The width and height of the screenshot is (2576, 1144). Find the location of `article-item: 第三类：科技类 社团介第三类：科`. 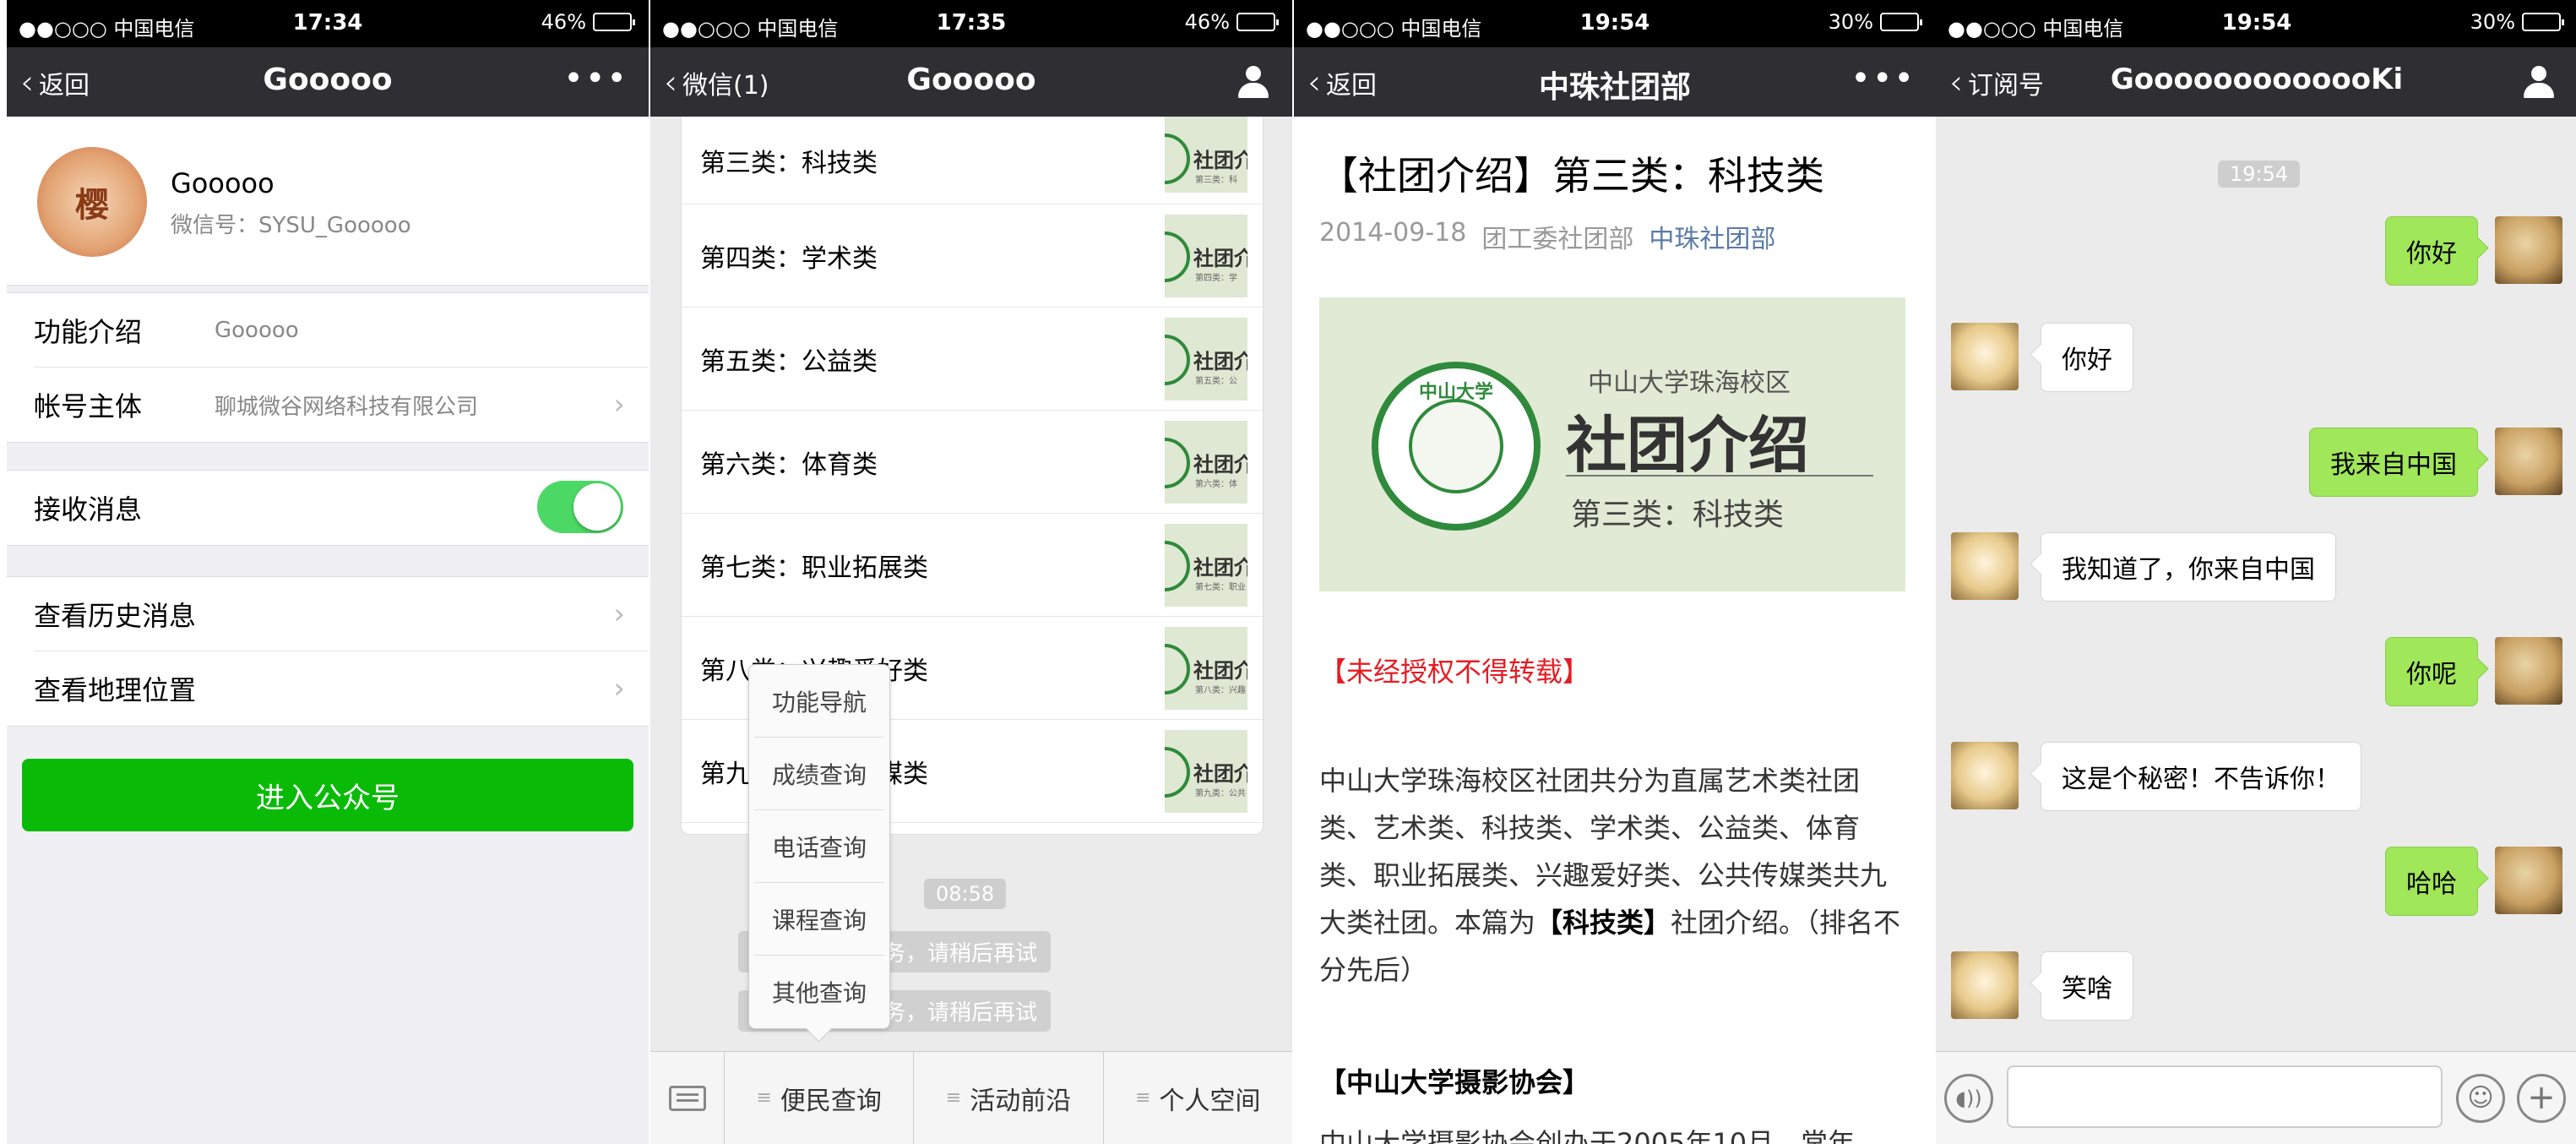

article-item: 第三类：科技类 社团介第三类：科 is located at coordinates (972, 160).